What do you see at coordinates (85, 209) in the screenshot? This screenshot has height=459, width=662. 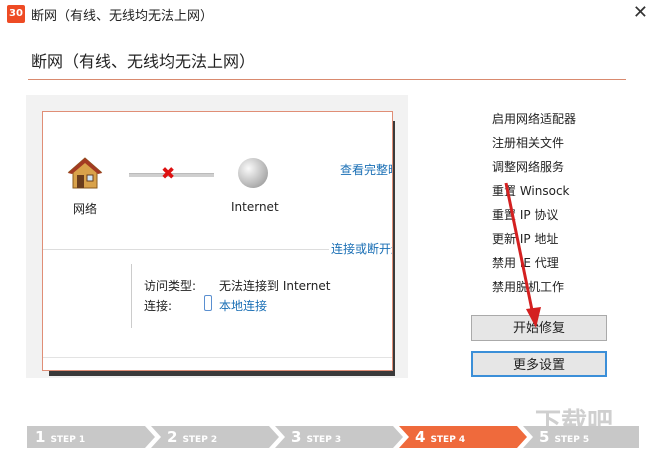 I see `network-label: 网络` at bounding box center [85, 209].